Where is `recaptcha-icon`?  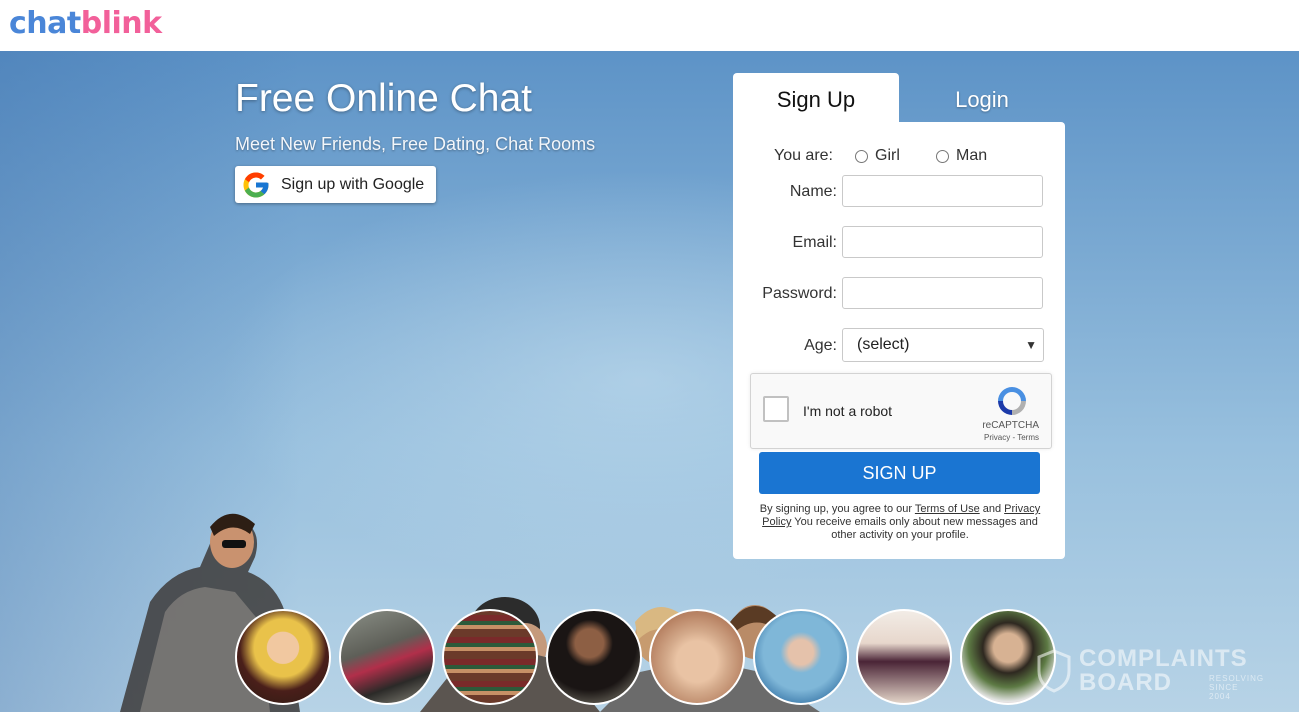
recaptcha-icon is located at coordinates (1012, 401).